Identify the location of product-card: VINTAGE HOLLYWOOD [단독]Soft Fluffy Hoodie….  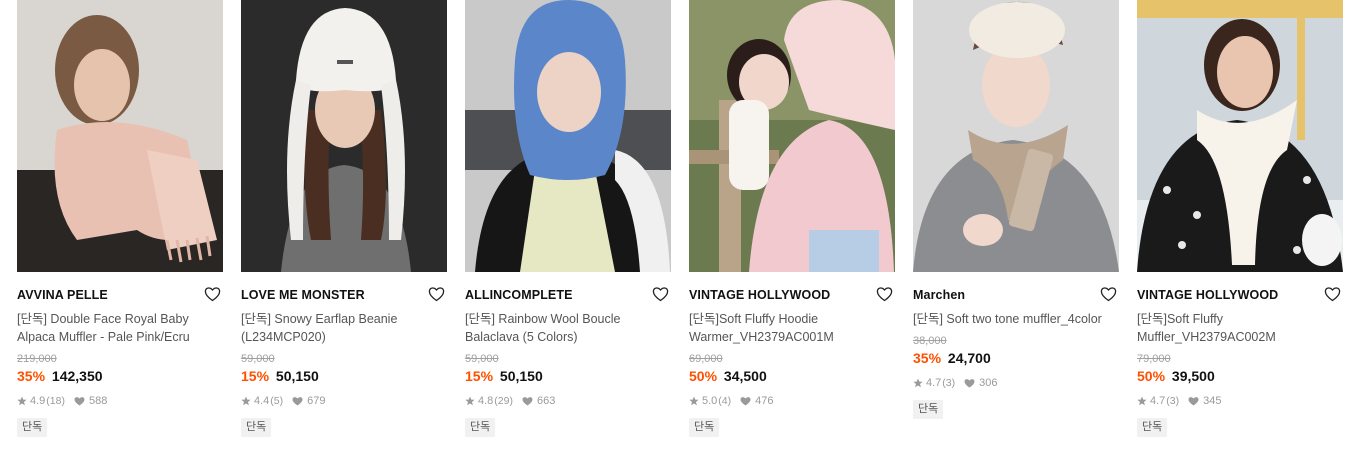
(792, 218).